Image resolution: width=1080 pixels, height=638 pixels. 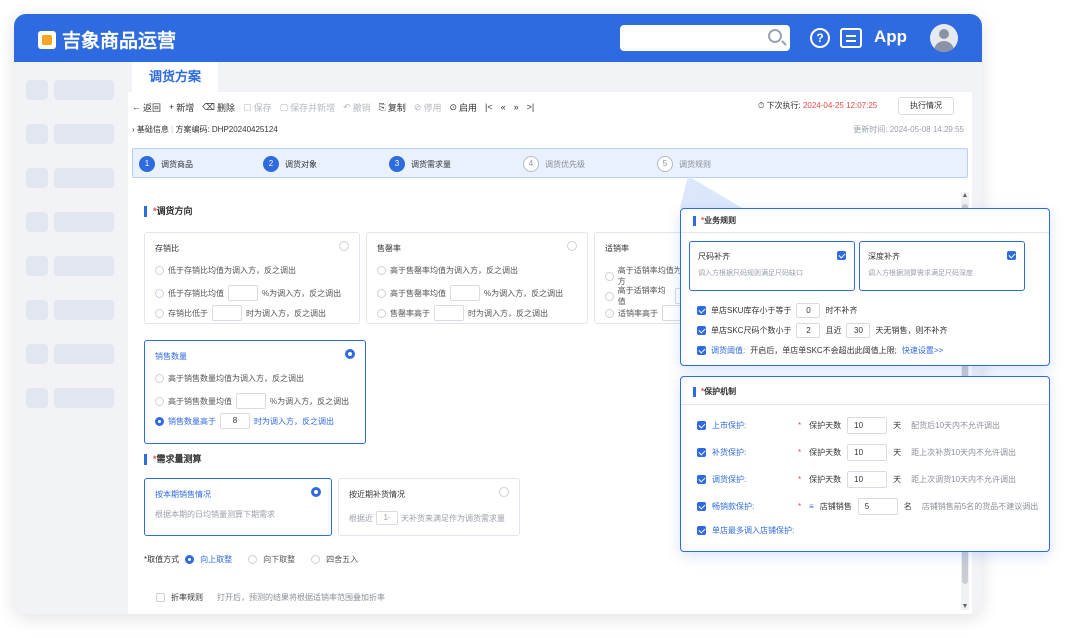 I want to click on protection-label: 调货保护:, so click(x=729, y=479).